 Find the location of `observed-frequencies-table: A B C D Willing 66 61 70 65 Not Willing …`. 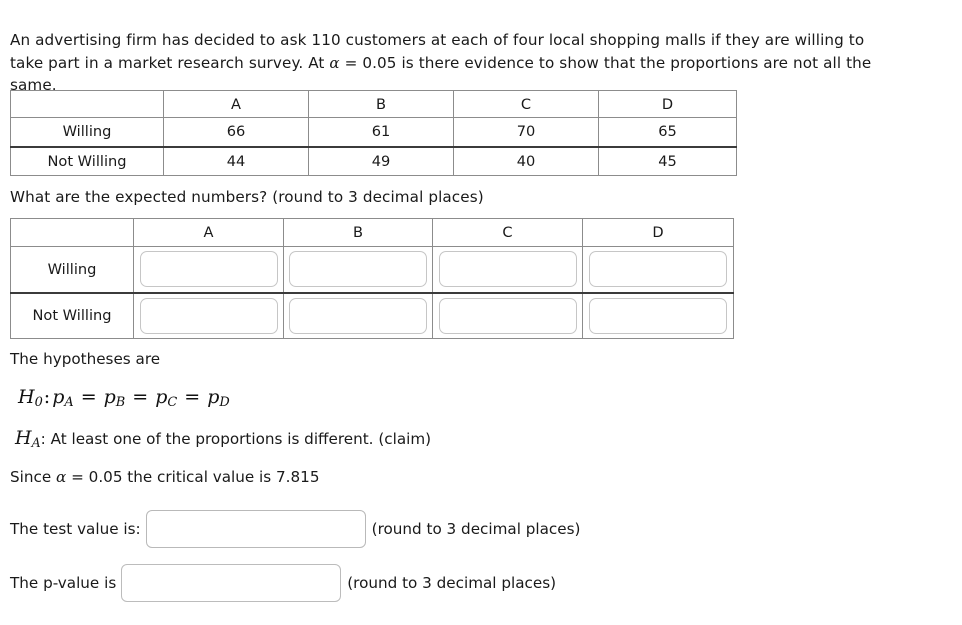

observed-frequencies-table: A B C D Willing 66 61 70 65 Not Willing … is located at coordinates (373, 133).